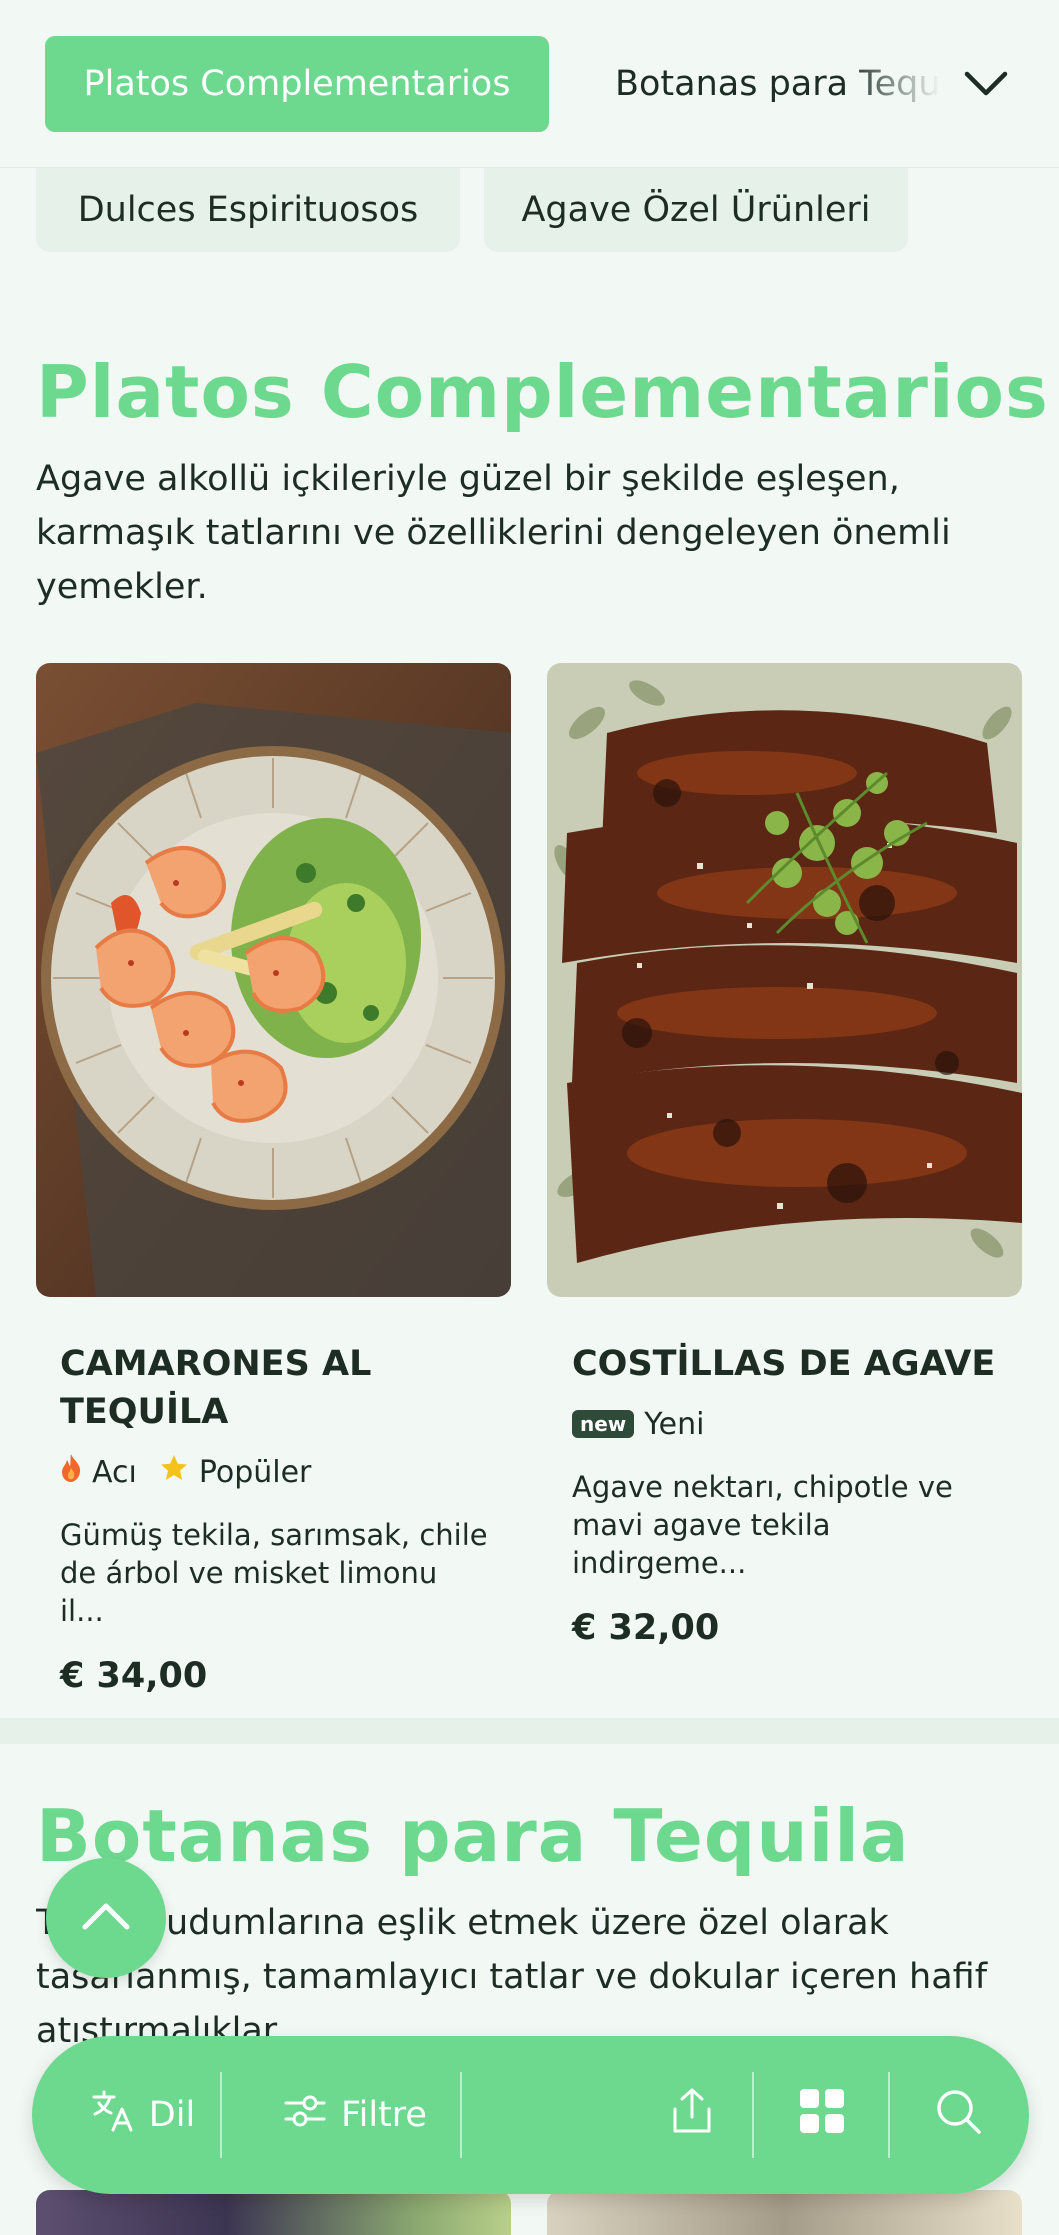 This screenshot has height=2235, width=1059. I want to click on tag-spicy: Acı, so click(98, 1472).